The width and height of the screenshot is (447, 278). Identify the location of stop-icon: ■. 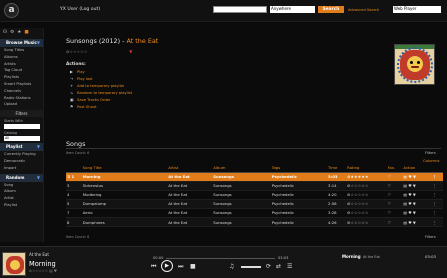
(193, 266).